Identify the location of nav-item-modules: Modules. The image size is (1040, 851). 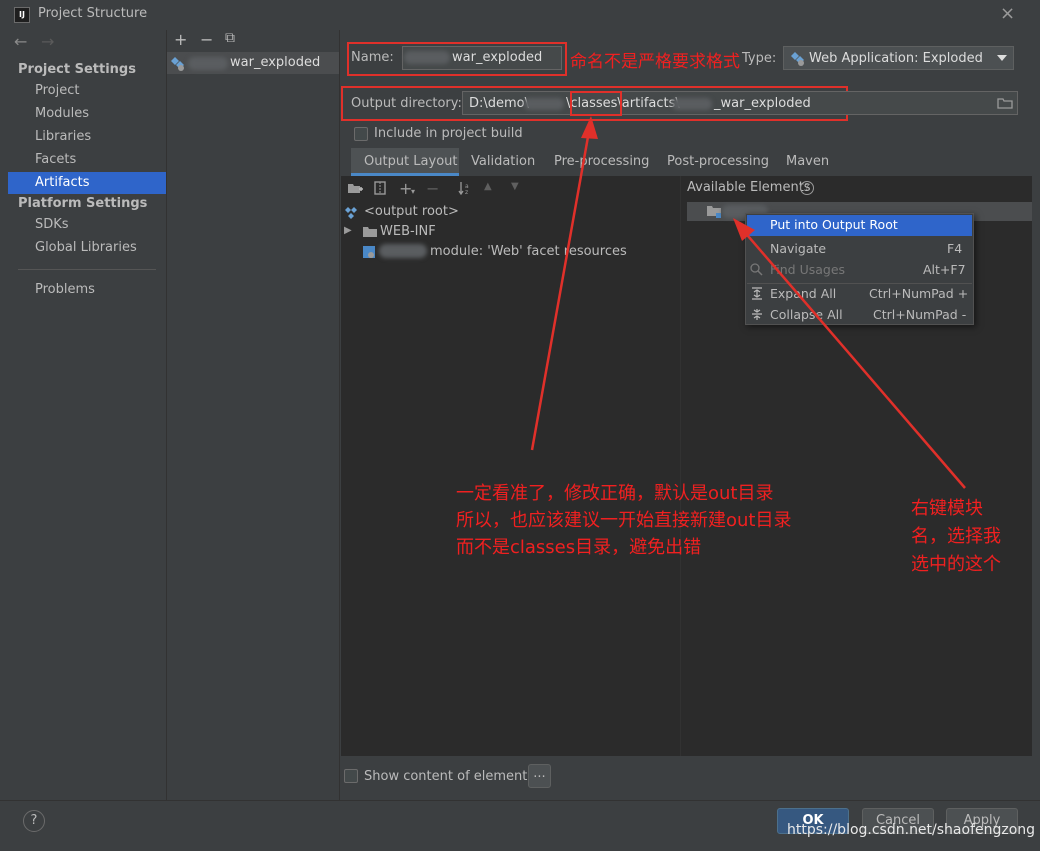
(62, 113).